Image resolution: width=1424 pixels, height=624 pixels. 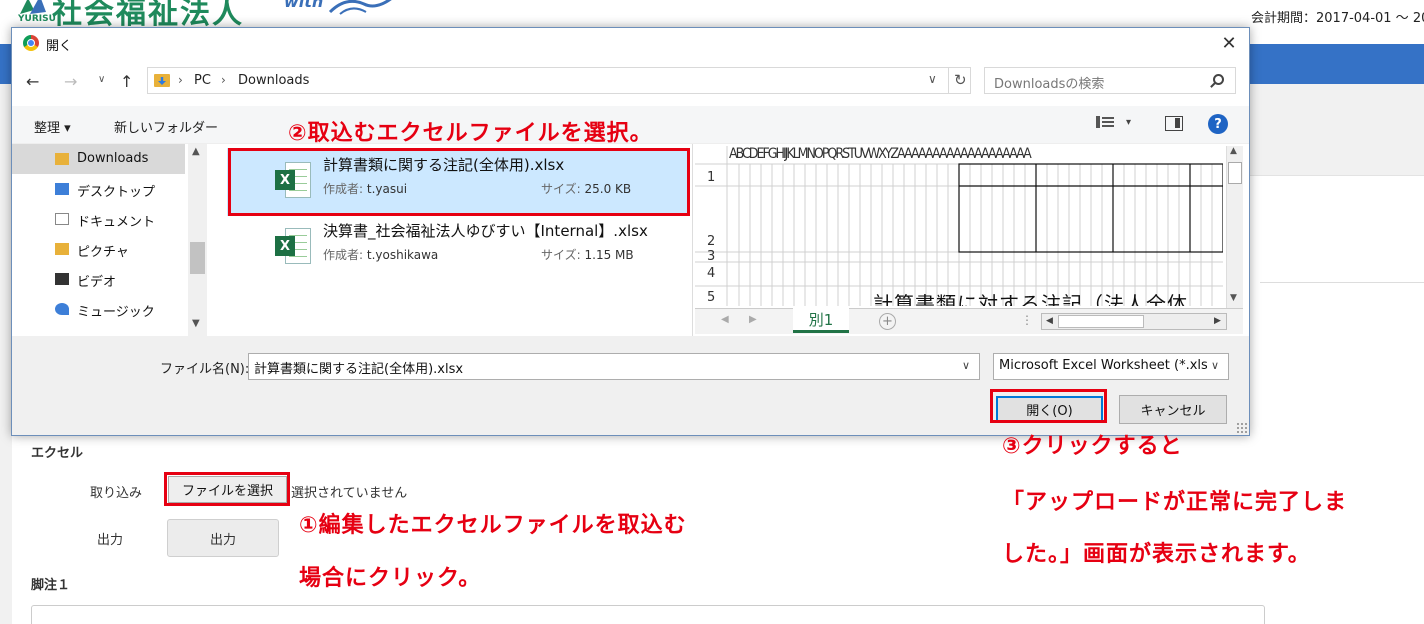 I want to click on preview-horizontal-scrollbar: ◀ ▶, so click(x=1134, y=321).